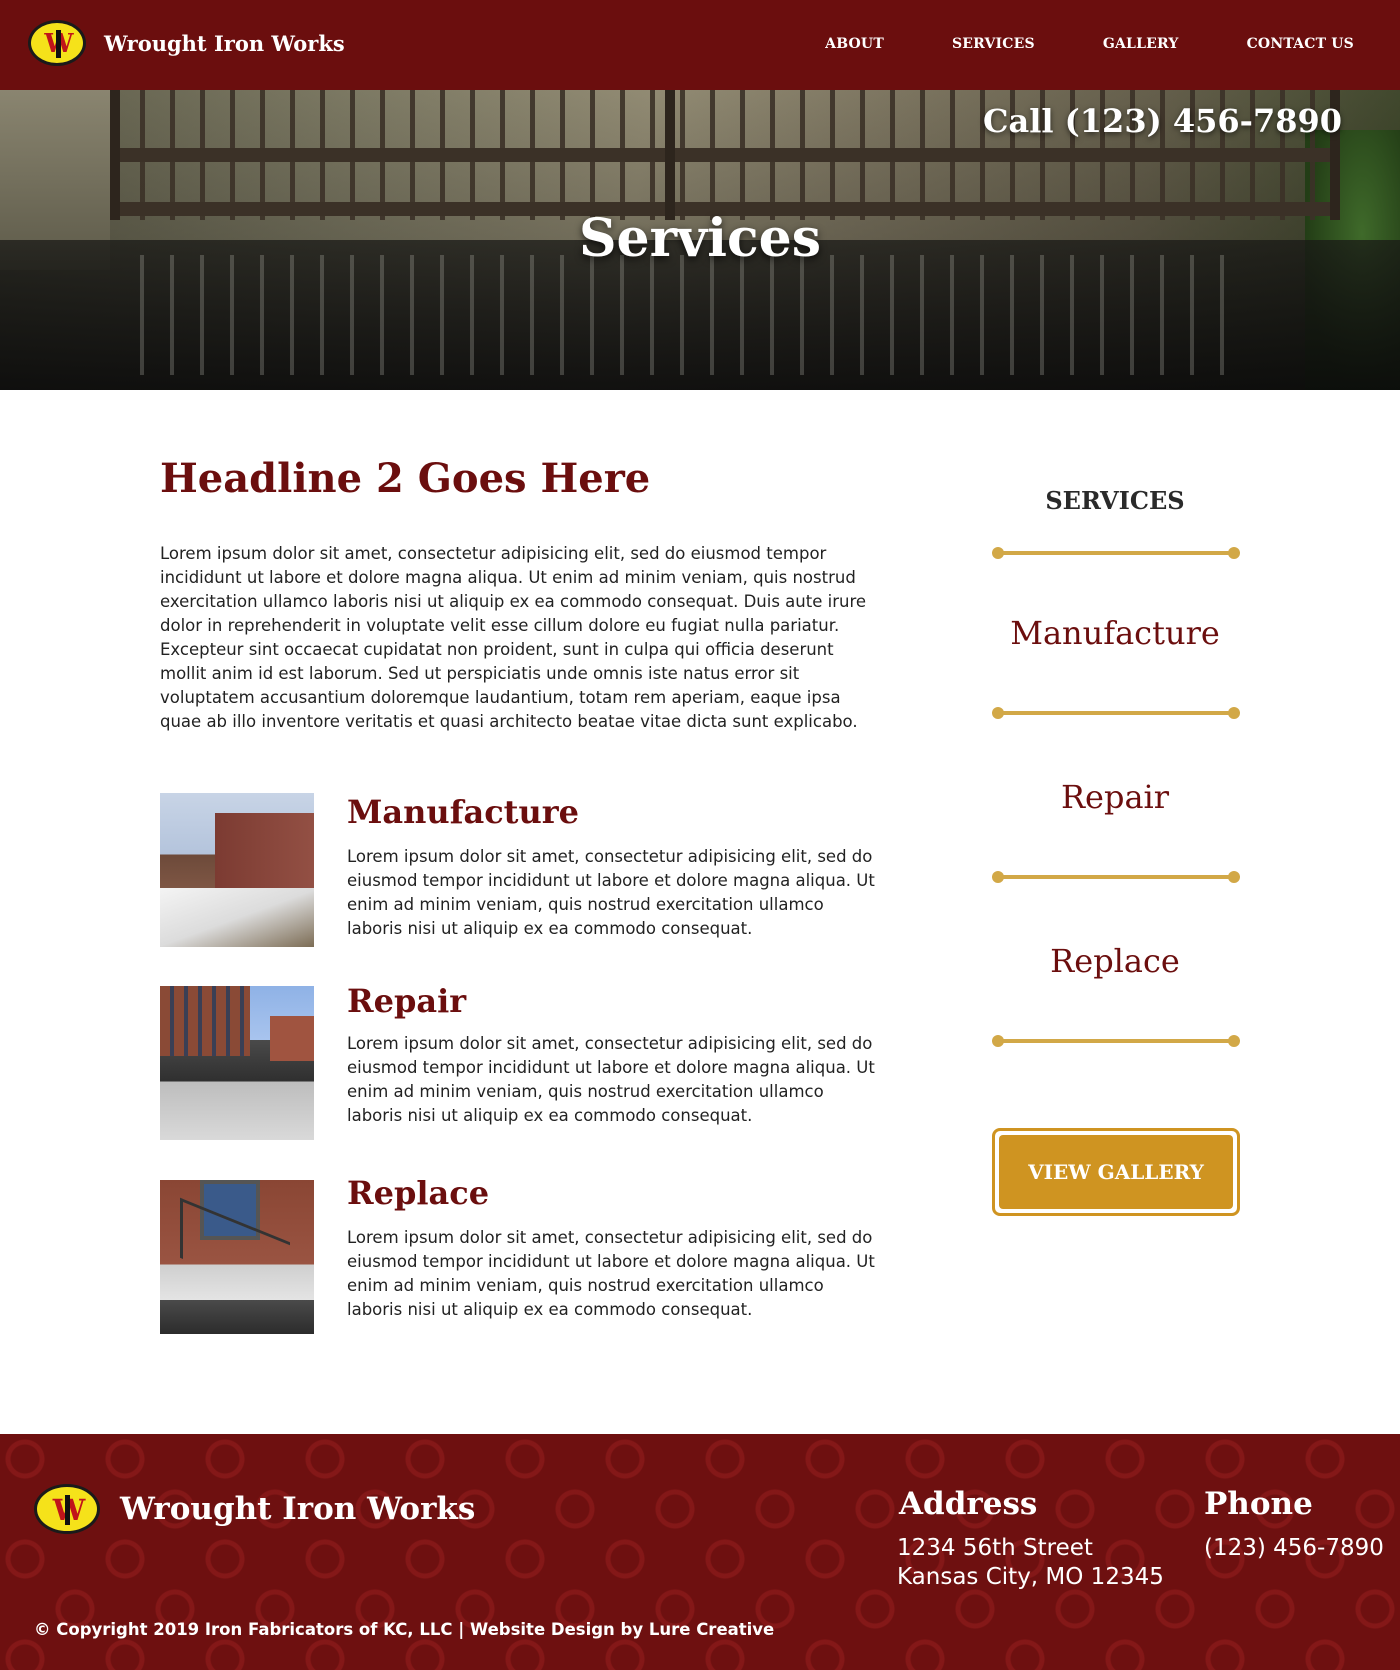 This screenshot has height=1670, width=1400. I want to click on manufacture-photo, so click(237, 870).